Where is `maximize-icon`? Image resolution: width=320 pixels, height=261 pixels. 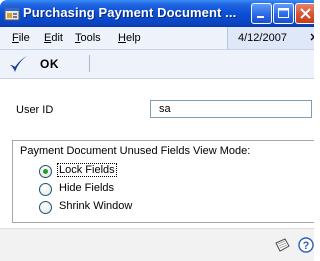
maximize-icon is located at coordinates (283, 13).